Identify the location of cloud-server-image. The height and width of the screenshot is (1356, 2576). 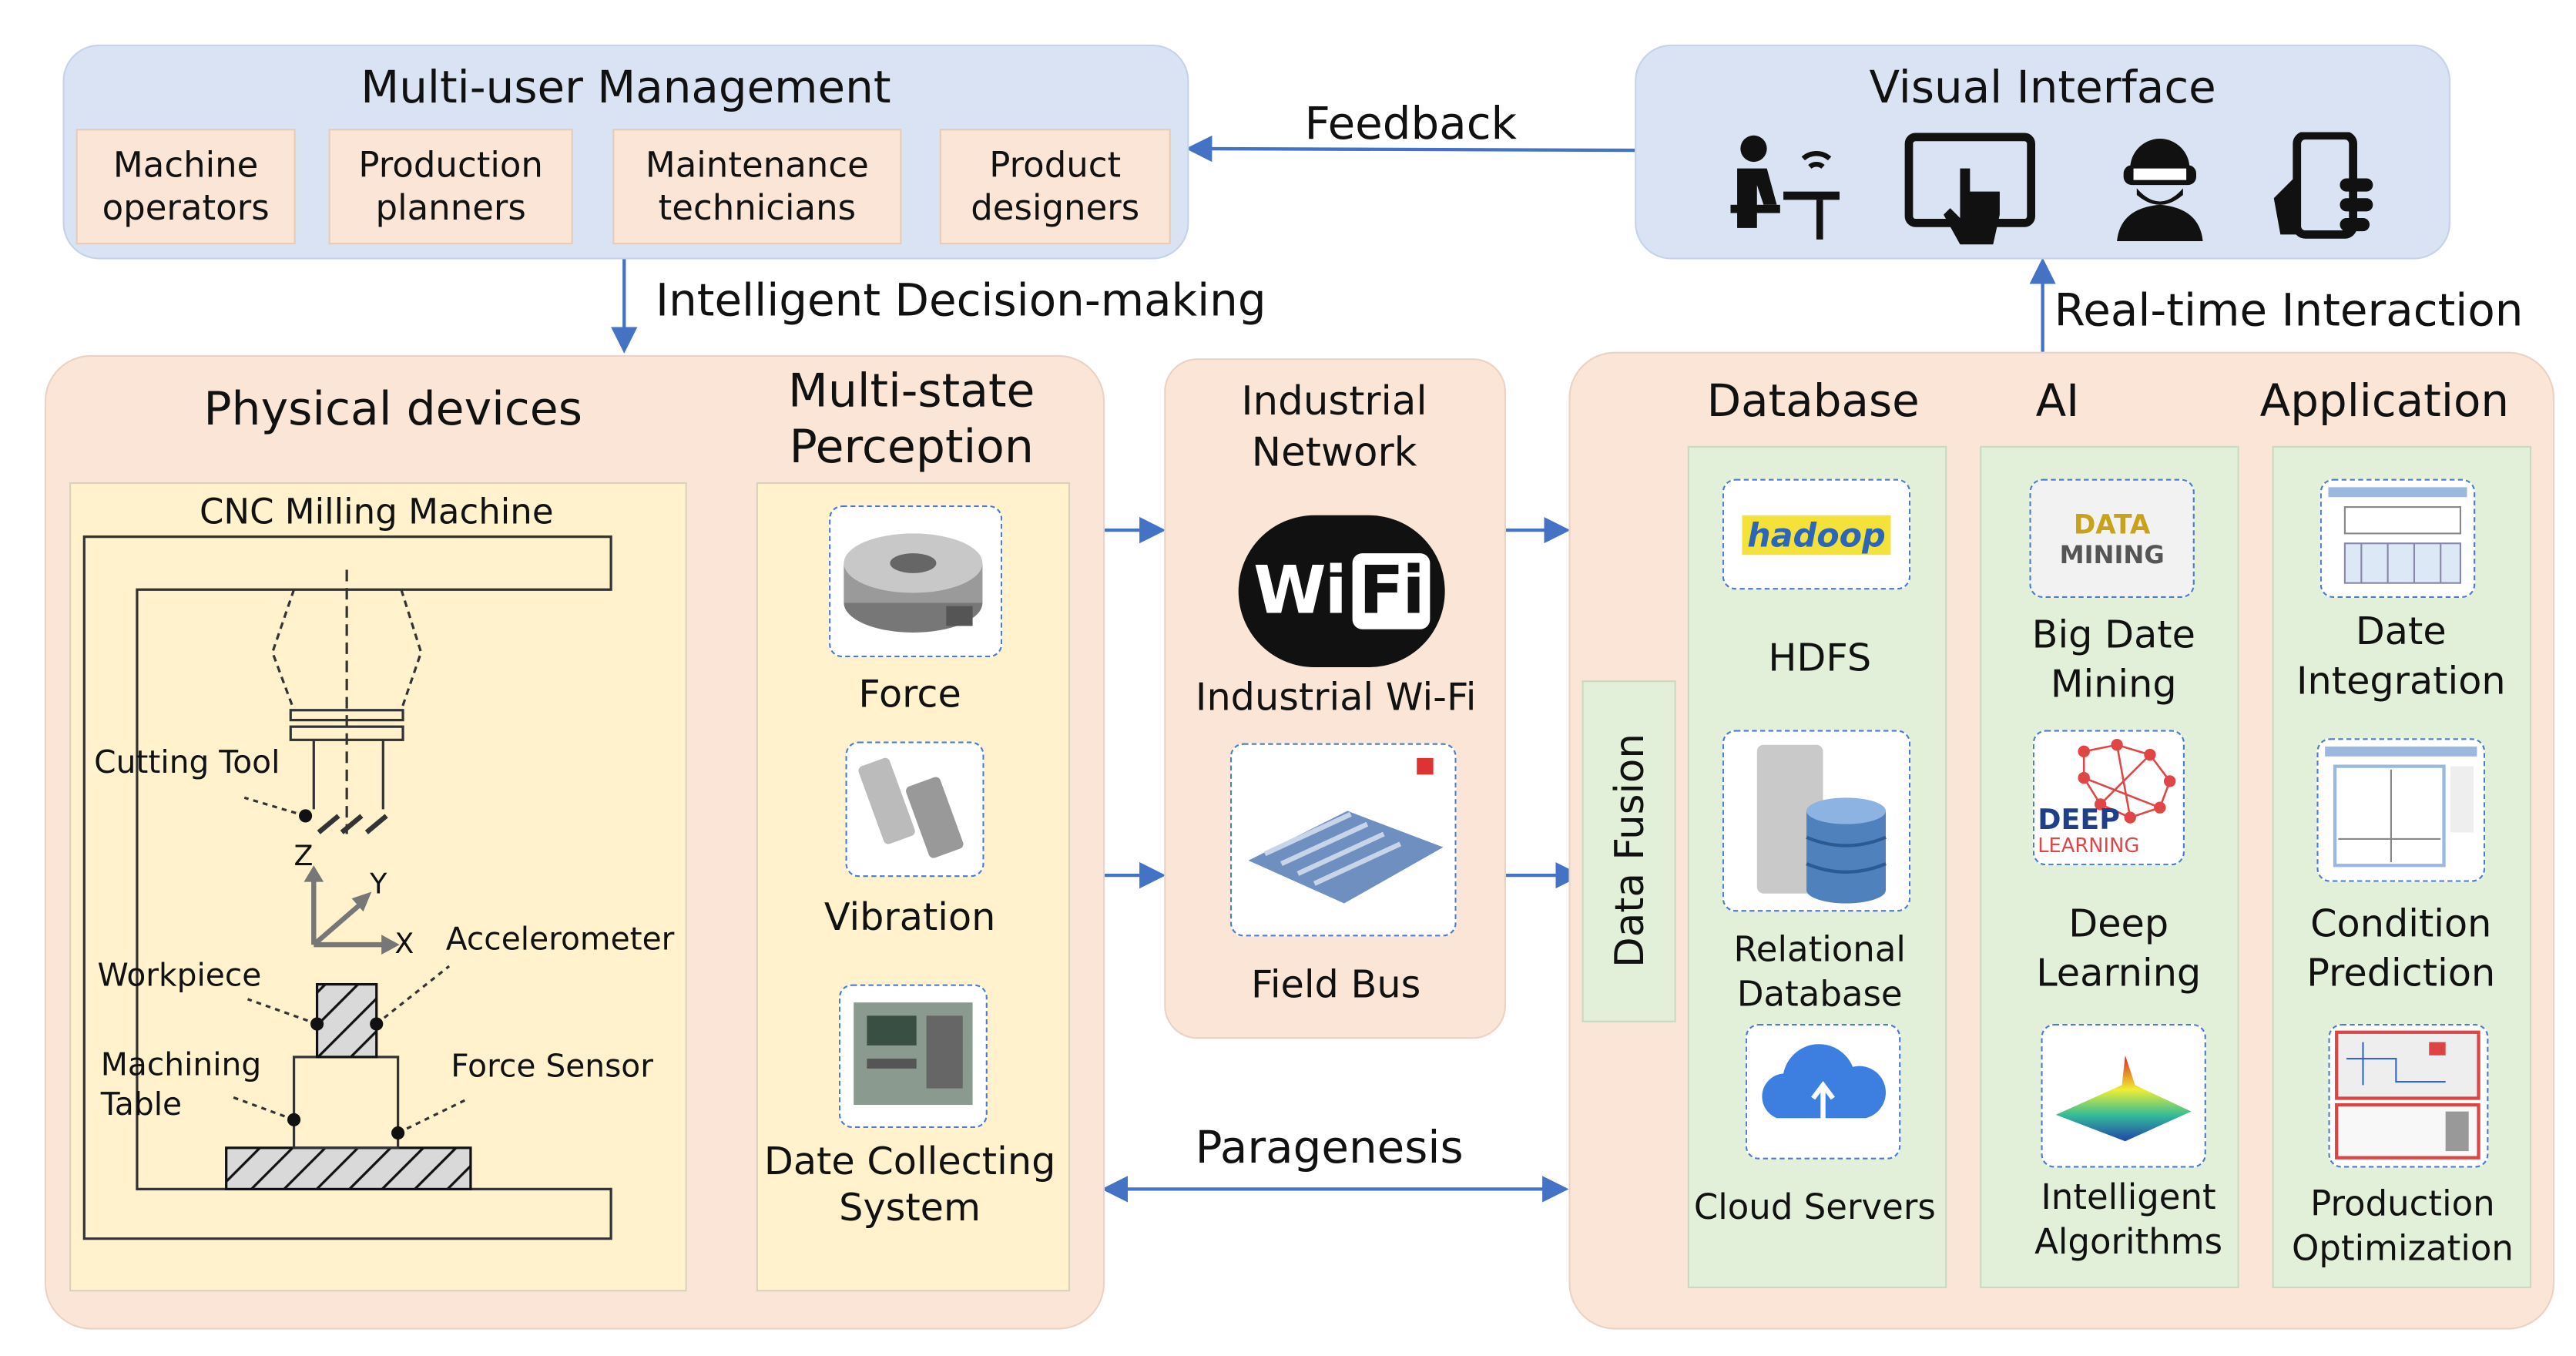
(1823, 1092).